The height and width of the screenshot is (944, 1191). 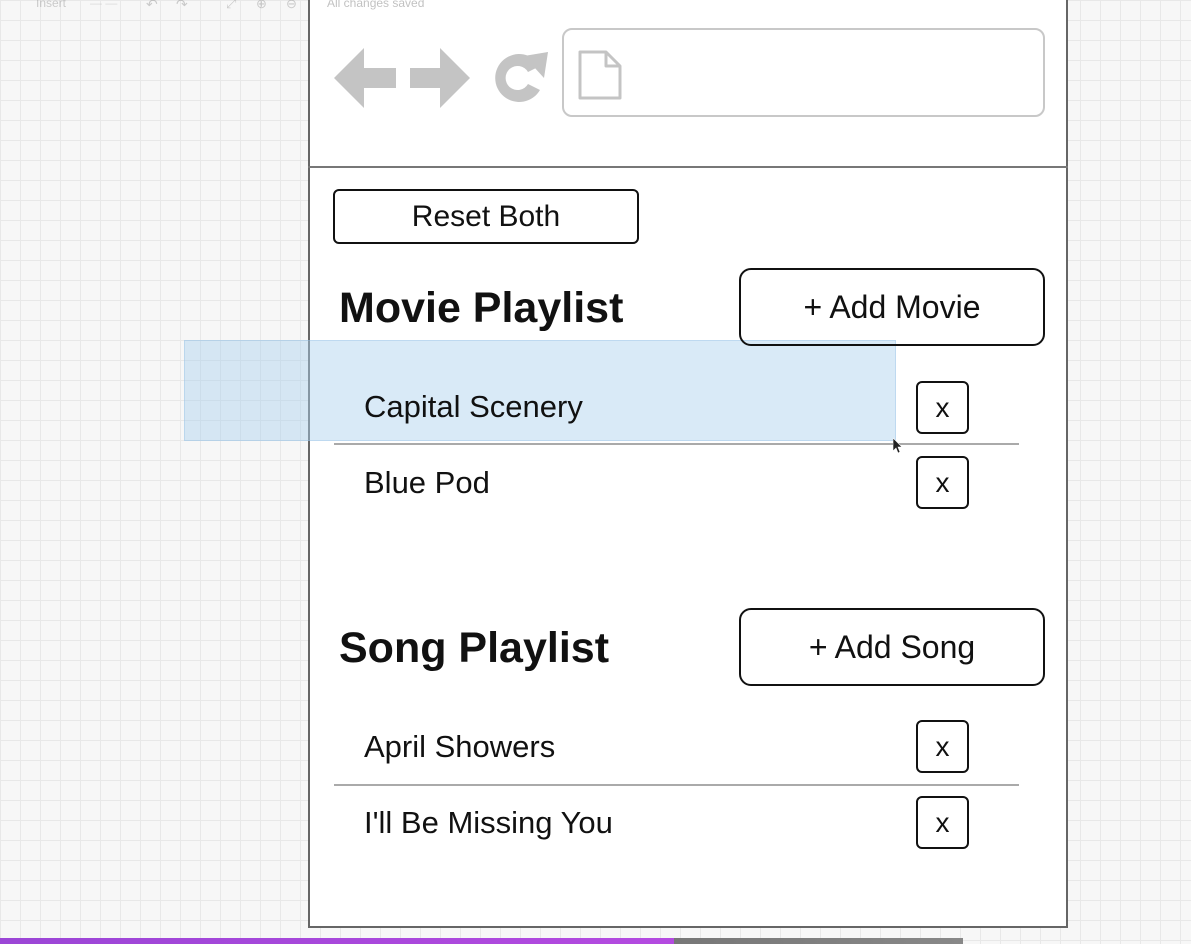 I want to click on document-icon, so click(x=600, y=77).